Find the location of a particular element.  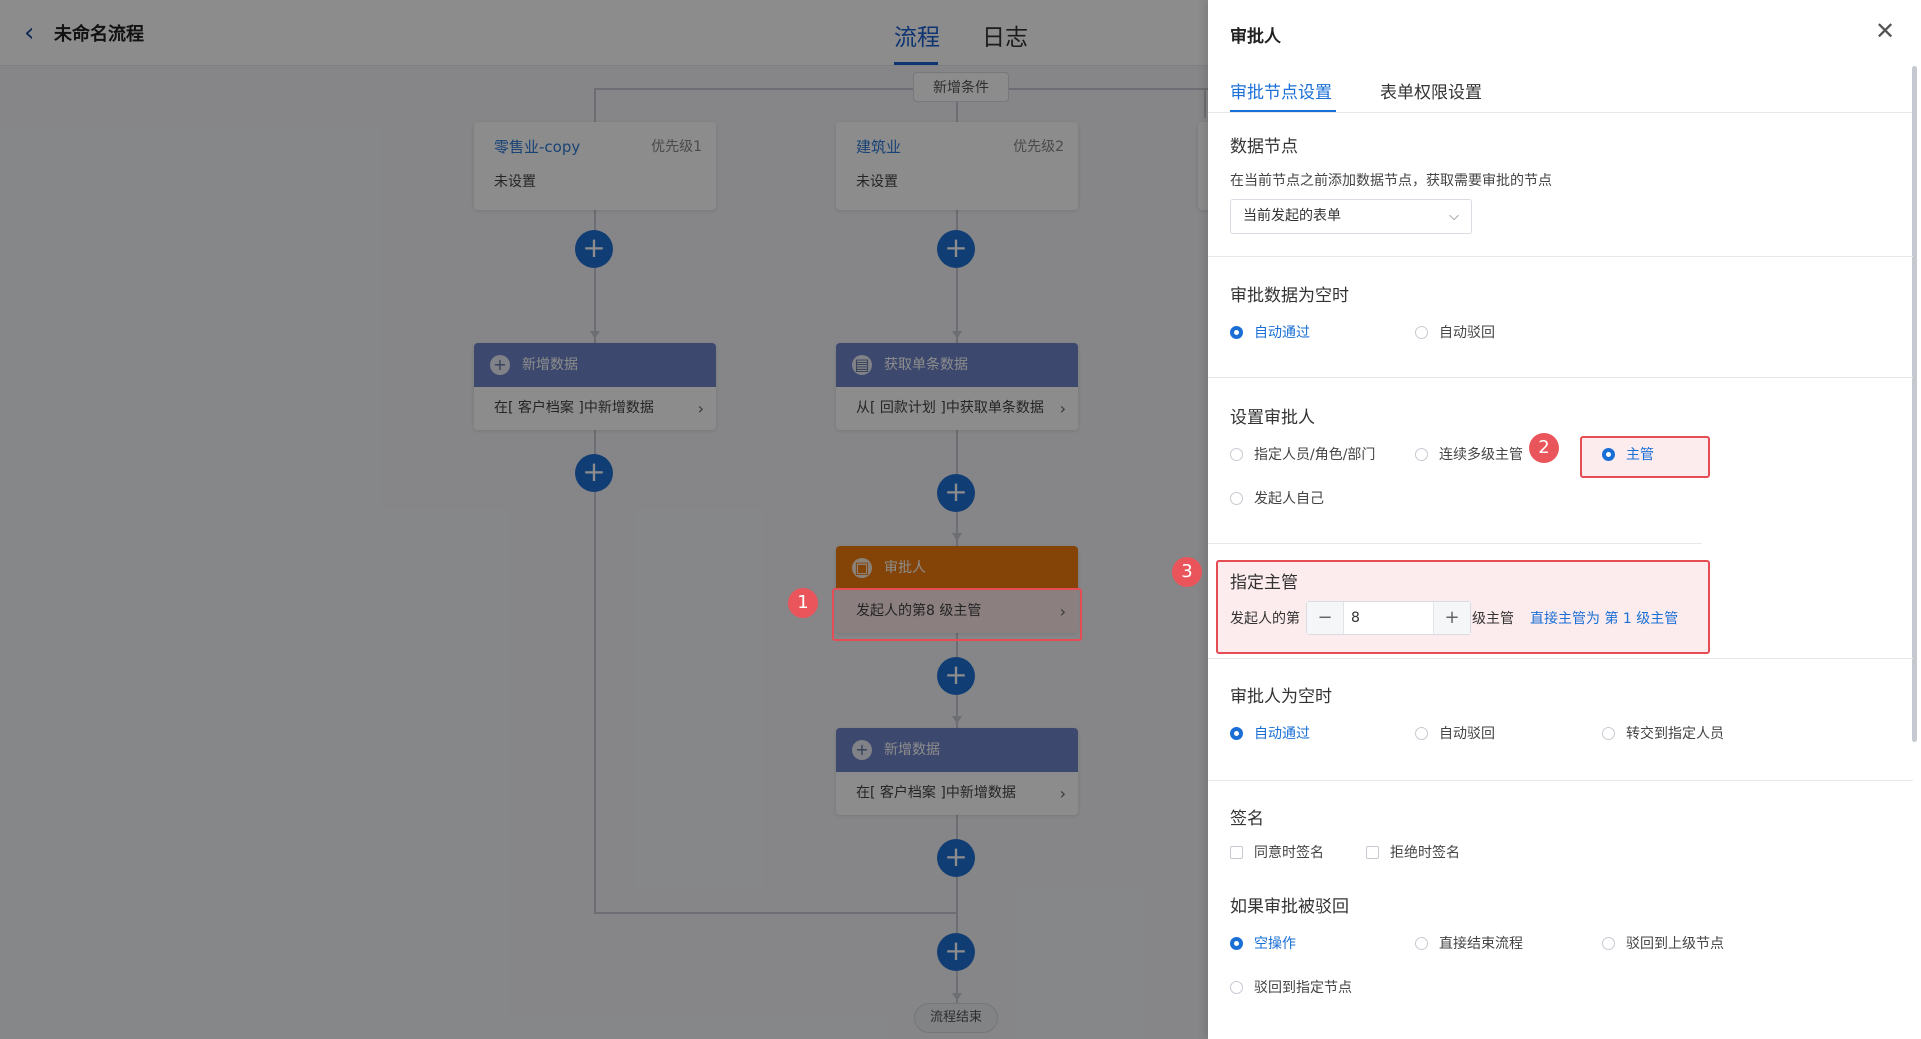

stepper-value: 8 is located at coordinates (1355, 618).